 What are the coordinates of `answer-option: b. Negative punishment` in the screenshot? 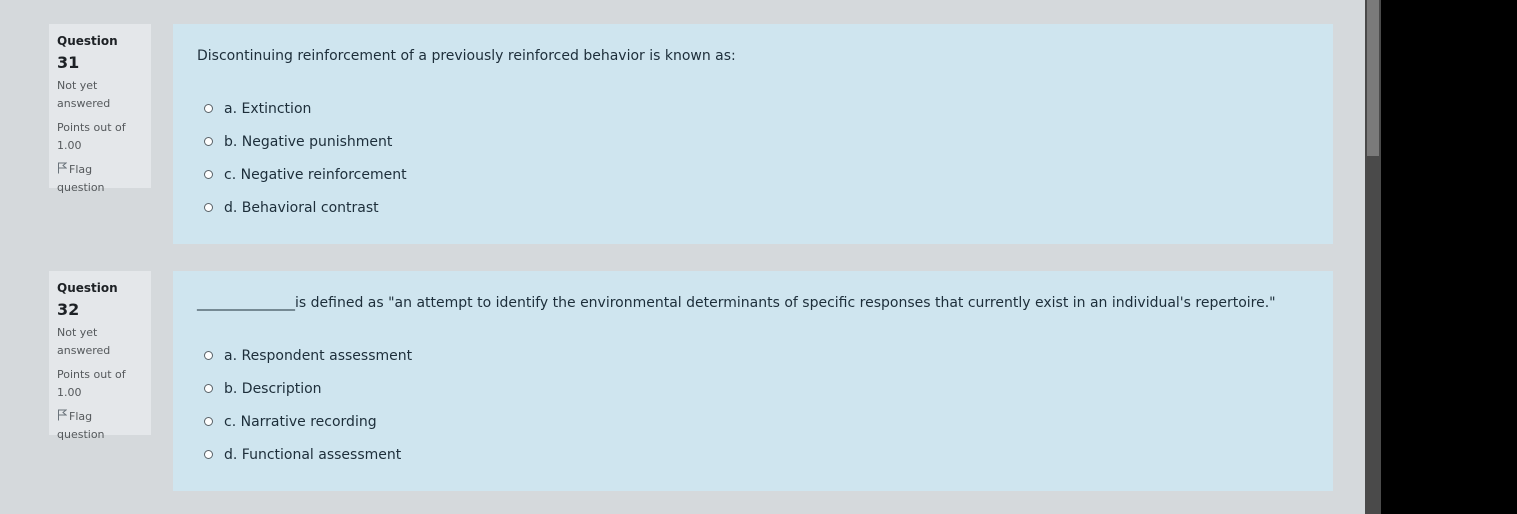 It's located at (305, 141).